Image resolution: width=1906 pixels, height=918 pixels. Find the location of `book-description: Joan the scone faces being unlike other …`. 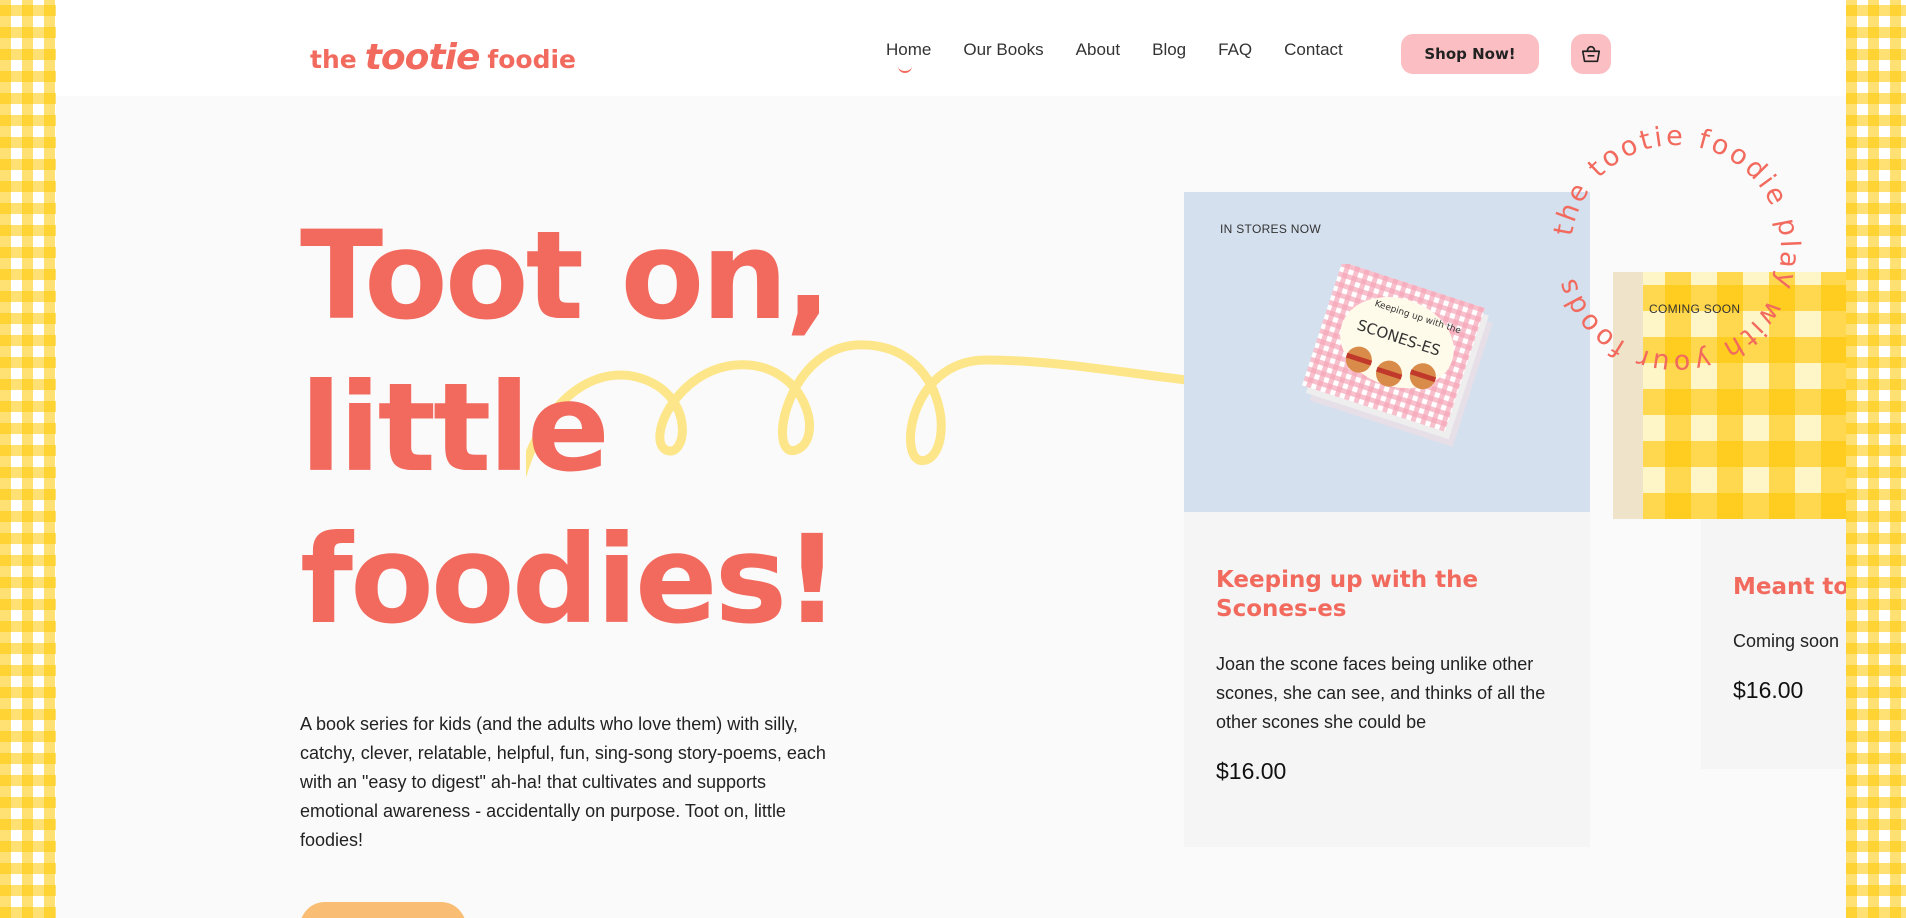

book-description: Joan the scone faces being unlike other … is located at coordinates (1381, 693).